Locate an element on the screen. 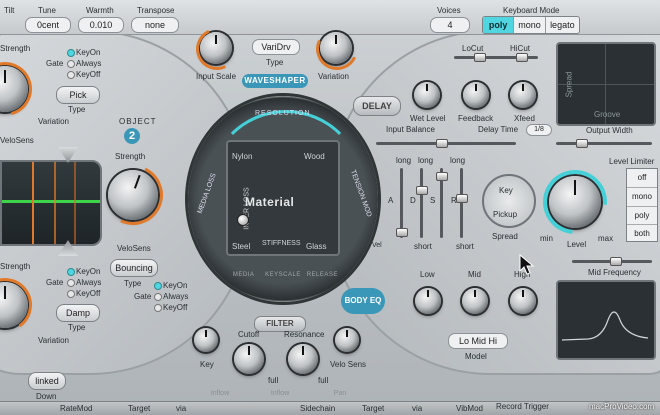 This screenshot has height=415, width=660. env-letter-d: D is located at coordinates (413, 200).